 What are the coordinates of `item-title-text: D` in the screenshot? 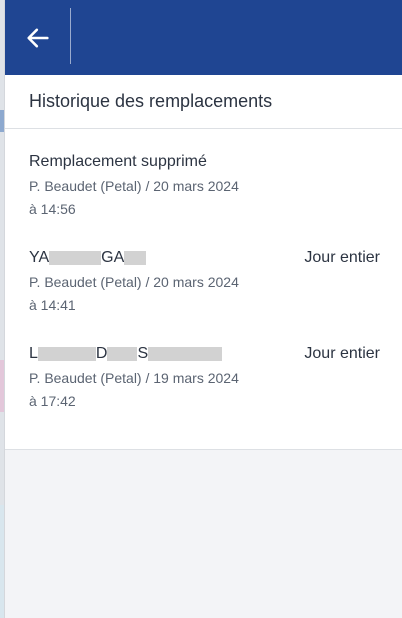 It's located at (101, 353).